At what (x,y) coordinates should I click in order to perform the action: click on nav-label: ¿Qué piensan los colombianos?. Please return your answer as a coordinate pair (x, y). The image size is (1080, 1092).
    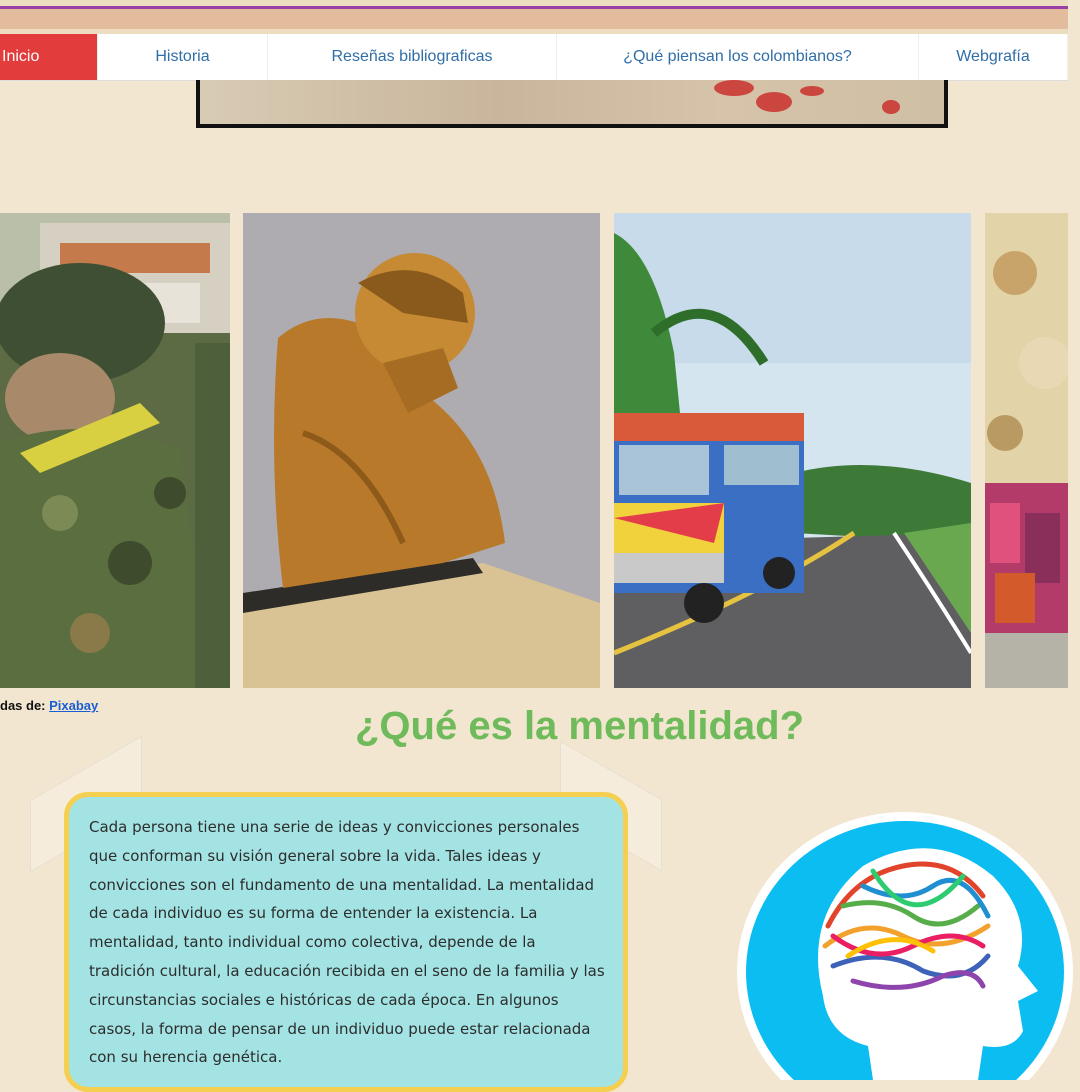
    Looking at the image, I should click on (737, 56).